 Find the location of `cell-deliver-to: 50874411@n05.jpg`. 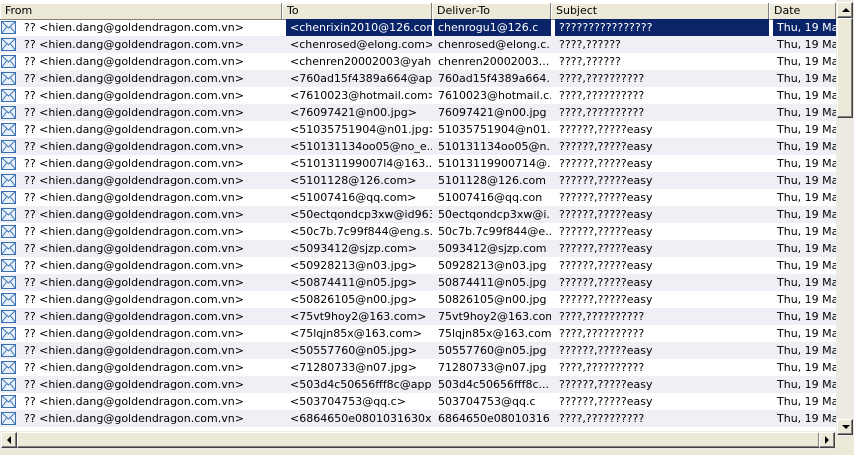

cell-deliver-to: 50874411@n05.jpg is located at coordinates (492, 282).